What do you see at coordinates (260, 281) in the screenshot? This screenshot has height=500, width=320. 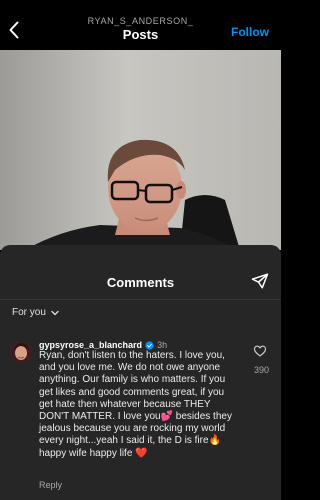 I see `paper-plane-icon` at bounding box center [260, 281].